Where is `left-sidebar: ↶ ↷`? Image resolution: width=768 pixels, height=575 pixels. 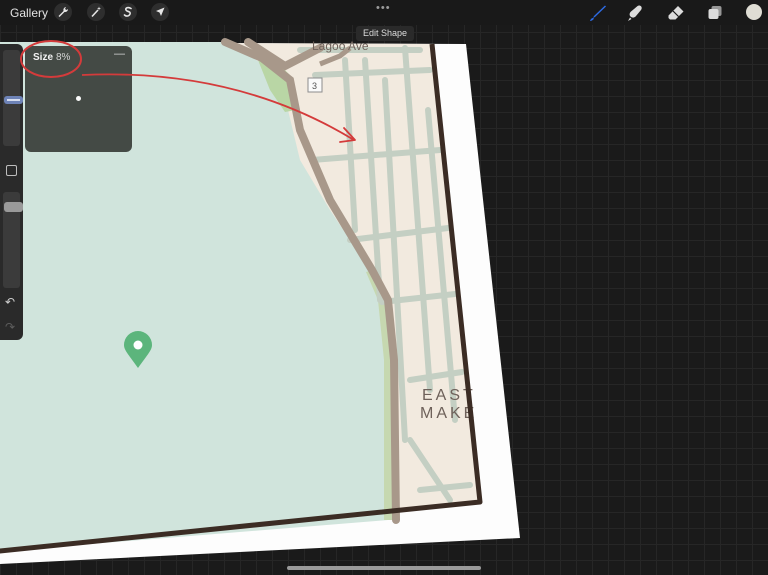 left-sidebar: ↶ ↷ is located at coordinates (11, 192).